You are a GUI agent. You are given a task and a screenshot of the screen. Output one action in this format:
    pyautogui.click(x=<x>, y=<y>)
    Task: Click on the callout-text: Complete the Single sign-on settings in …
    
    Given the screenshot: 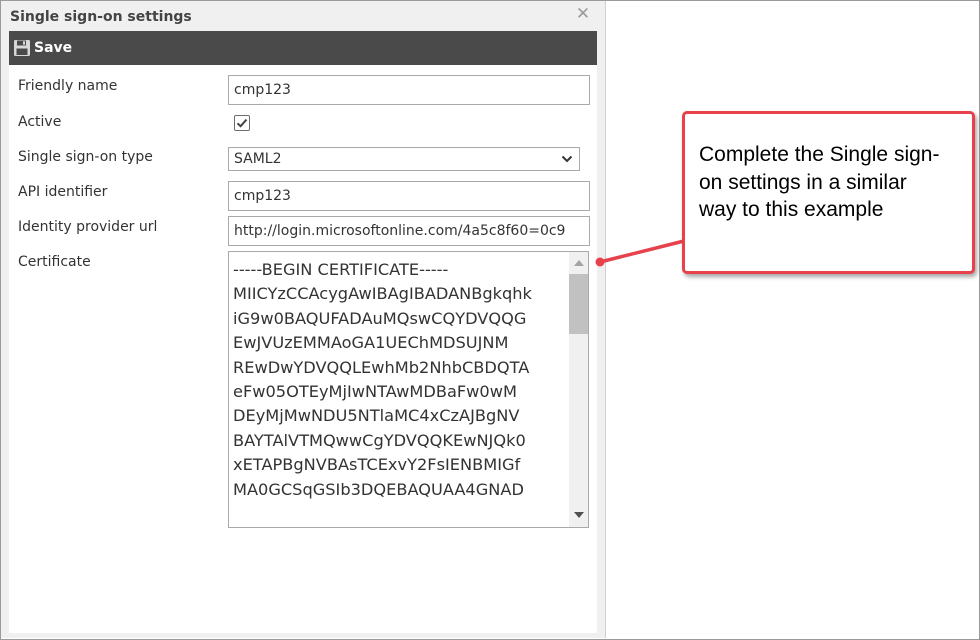 What is the action you would take?
    pyautogui.click(x=819, y=182)
    